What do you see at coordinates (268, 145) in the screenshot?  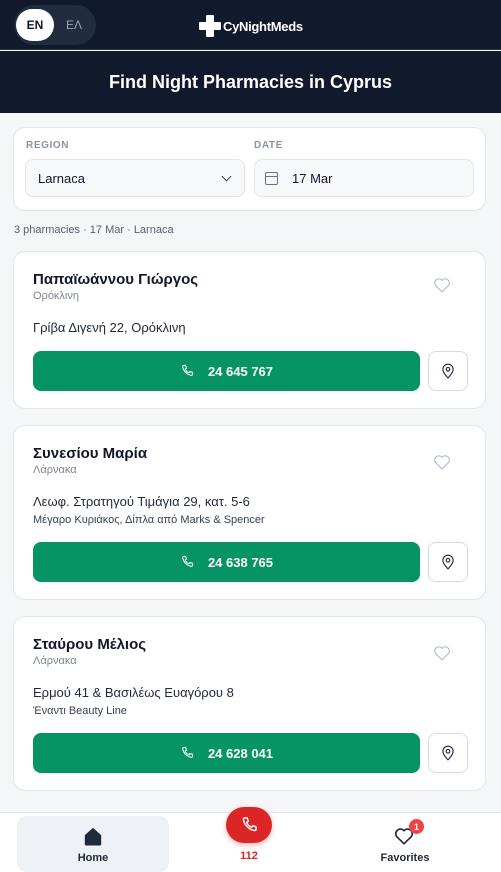 I see `date-label: DATE` at bounding box center [268, 145].